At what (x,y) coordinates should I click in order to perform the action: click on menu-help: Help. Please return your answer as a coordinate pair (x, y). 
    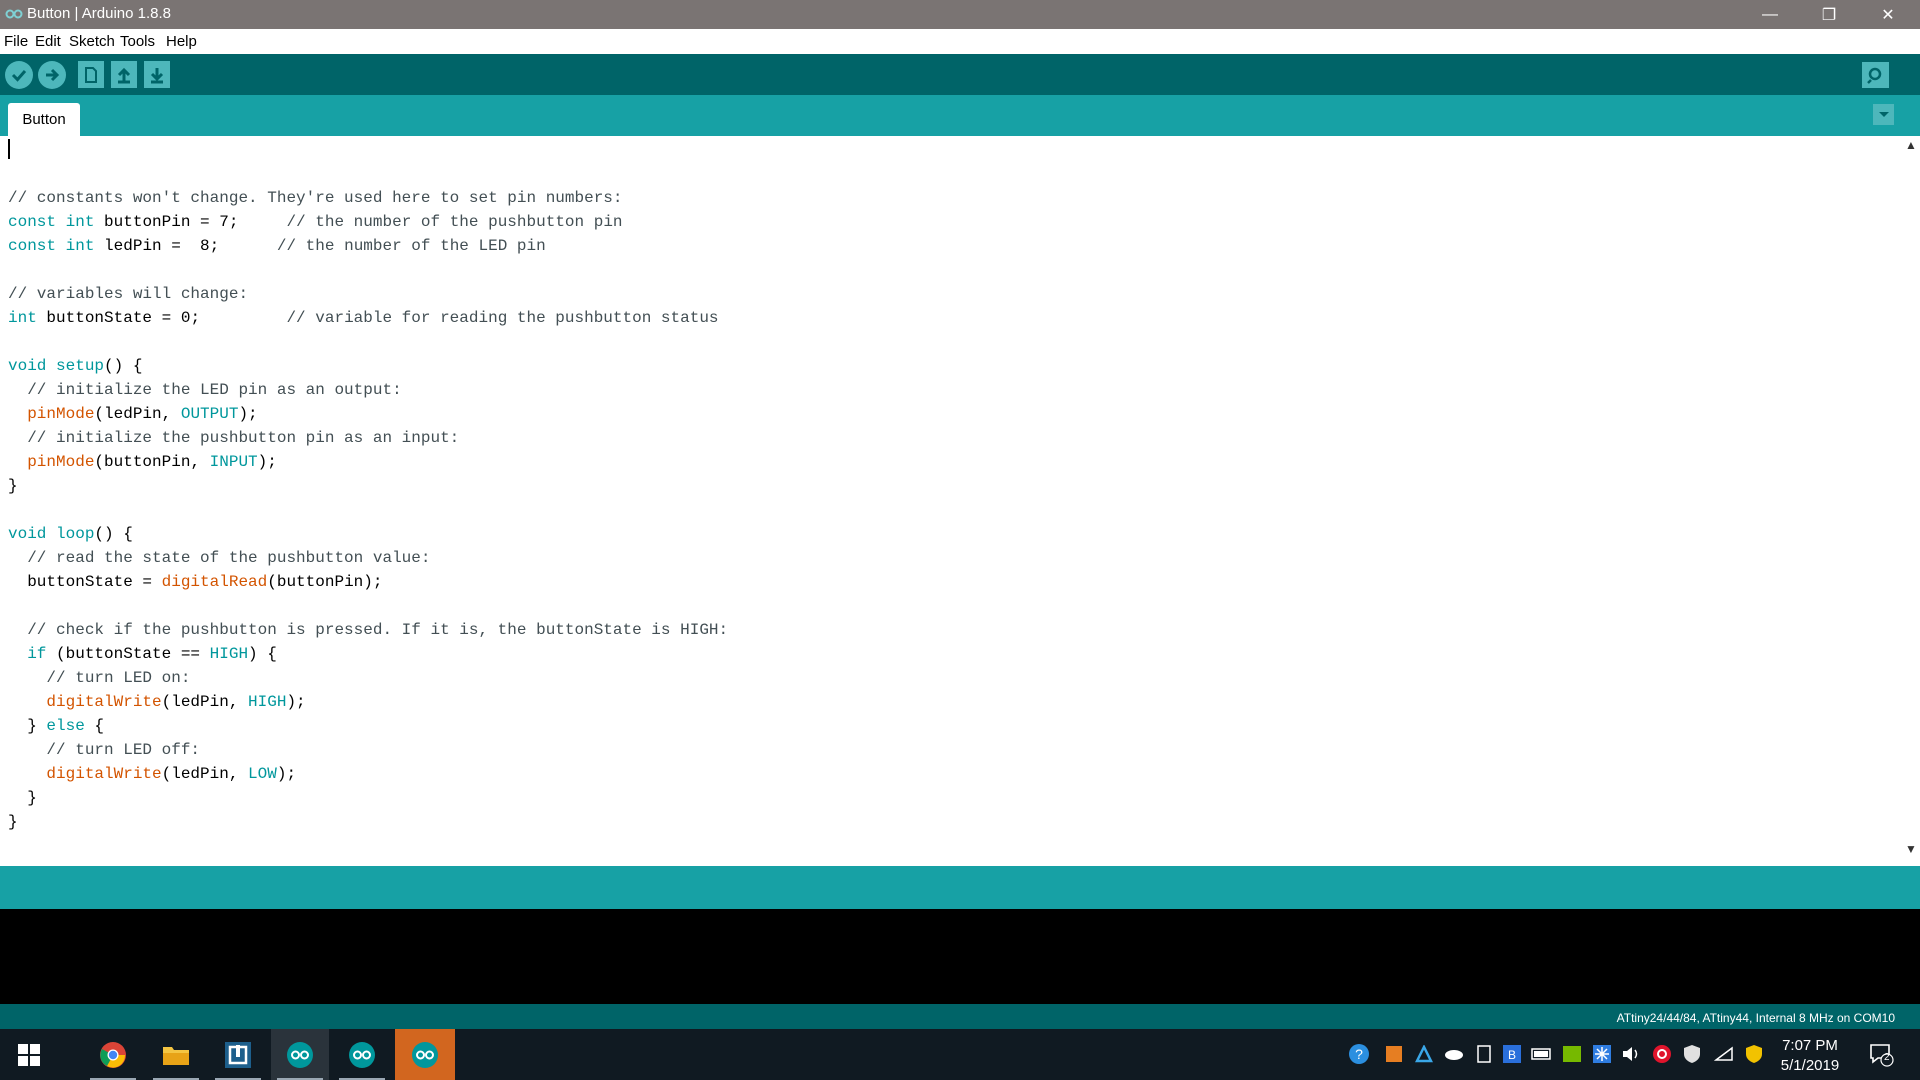
    Looking at the image, I should click on (181, 41).